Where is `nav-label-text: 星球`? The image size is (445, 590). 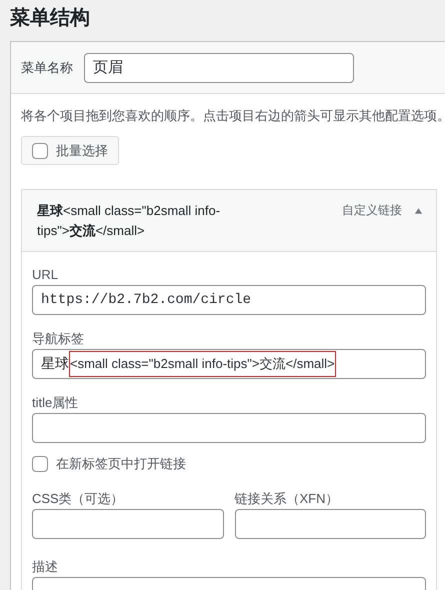
nav-label-text: 星球 is located at coordinates (55, 364).